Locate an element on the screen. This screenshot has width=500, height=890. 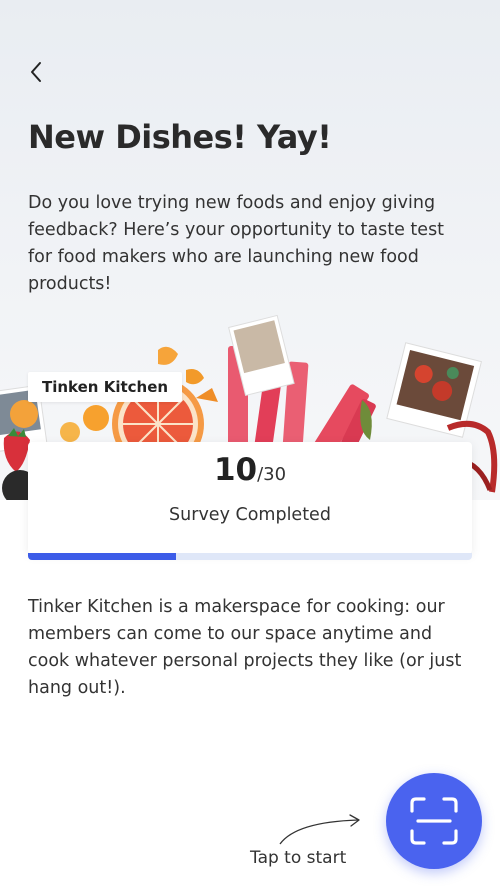
survey-count: 10/30 is located at coordinates (250, 470).